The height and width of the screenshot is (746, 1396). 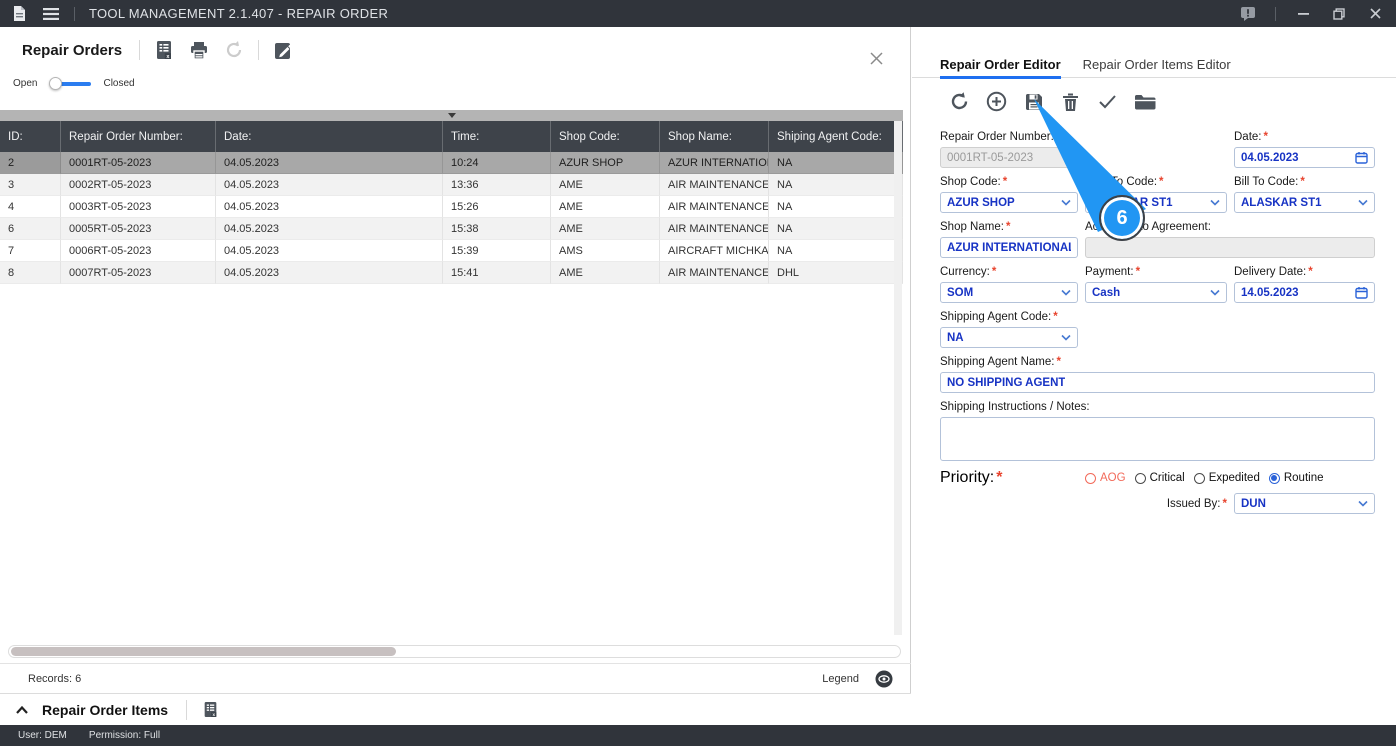 I want to click on field-value: AZUR INTERNATIONAL COM, so click(x=1009, y=247).